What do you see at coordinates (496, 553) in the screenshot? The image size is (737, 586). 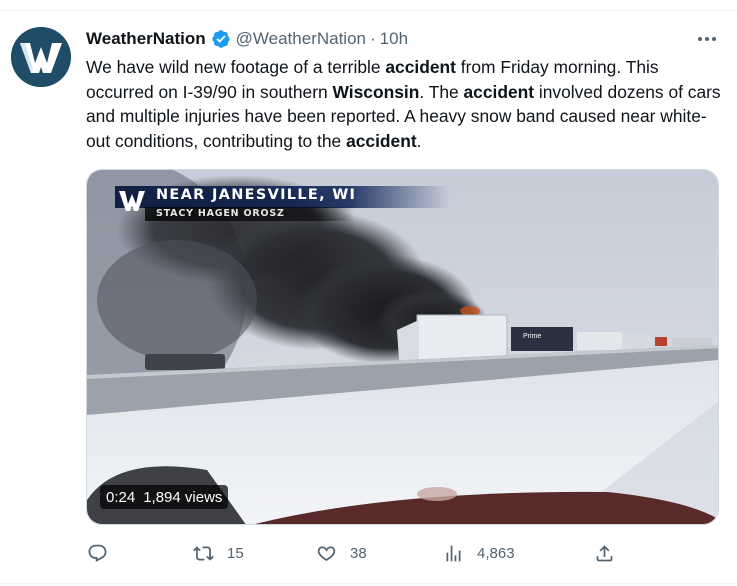 I see `views-count: 4,863` at bounding box center [496, 553].